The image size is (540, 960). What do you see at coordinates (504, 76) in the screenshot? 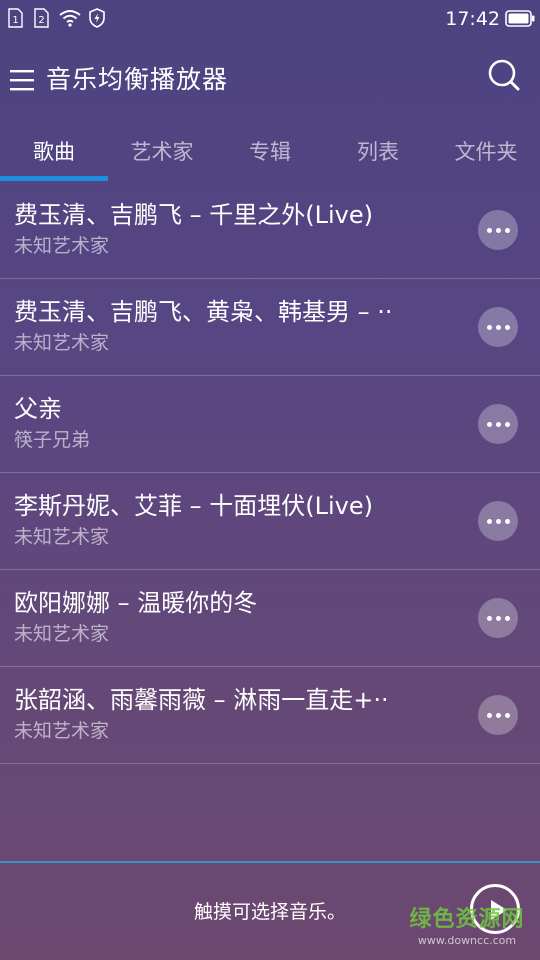
I see `search-icon` at bounding box center [504, 76].